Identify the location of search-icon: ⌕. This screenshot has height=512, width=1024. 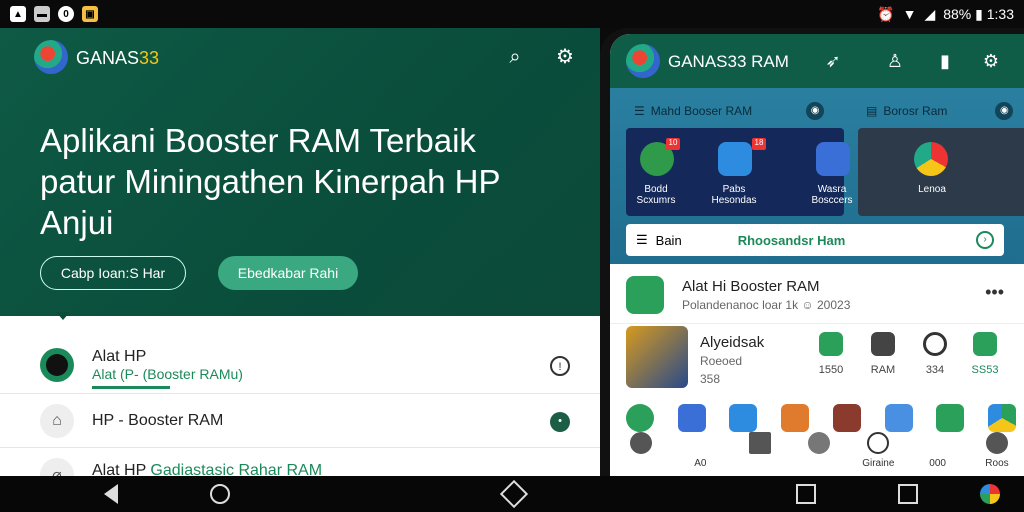
(515, 57).